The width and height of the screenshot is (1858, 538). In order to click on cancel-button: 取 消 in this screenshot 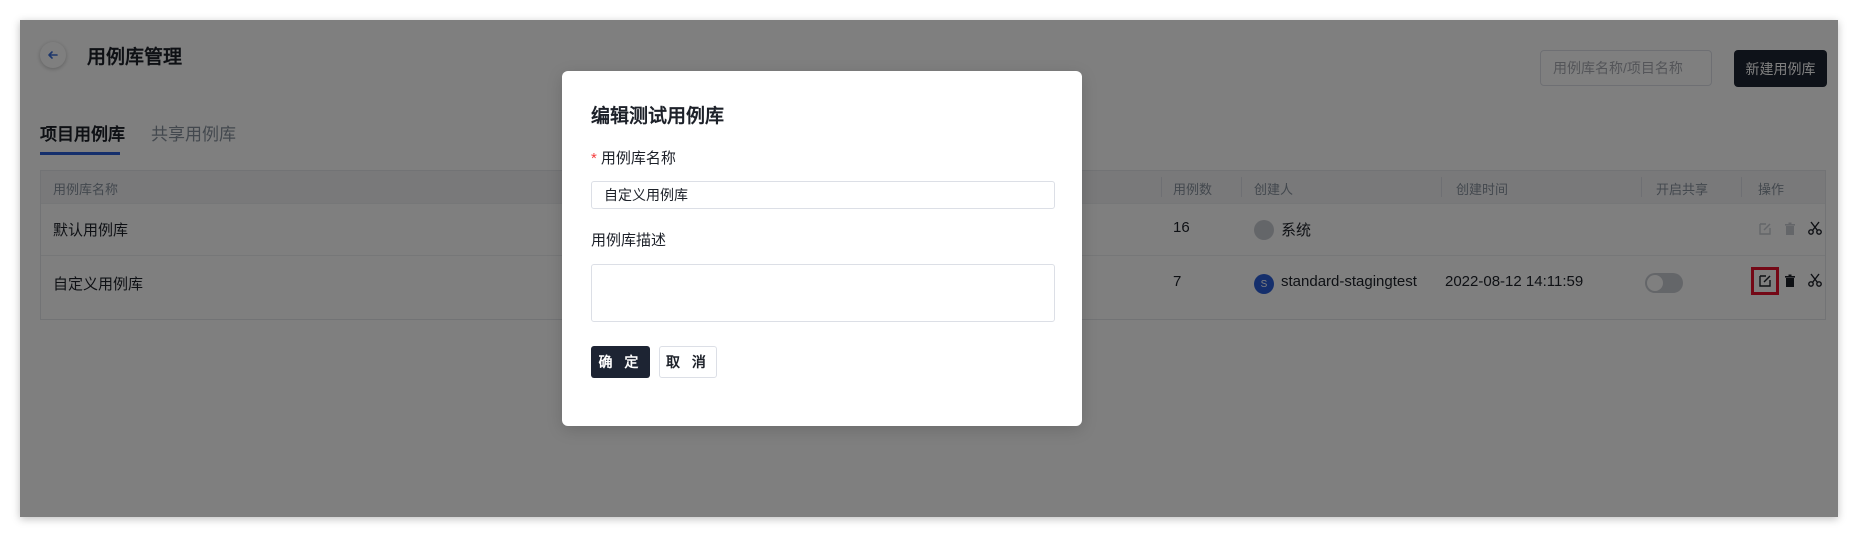, I will do `click(688, 362)`.